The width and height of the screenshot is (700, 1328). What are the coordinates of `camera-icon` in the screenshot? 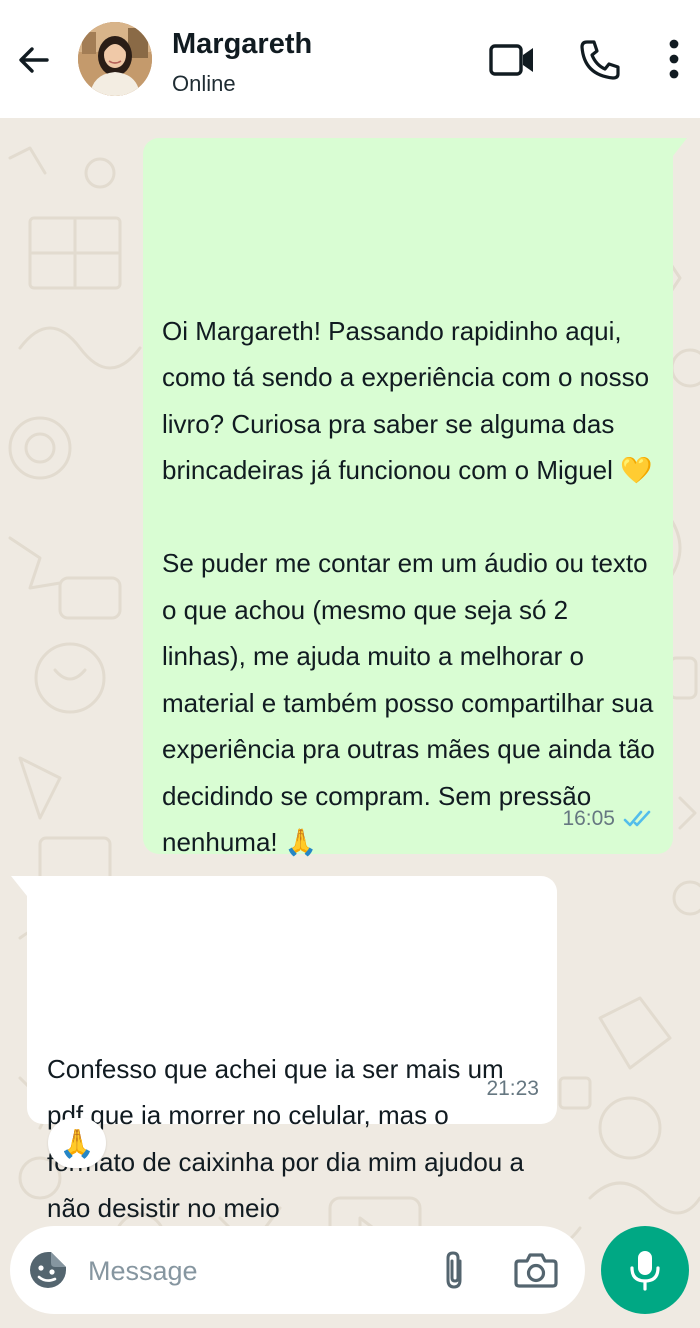 It's located at (536, 1270).